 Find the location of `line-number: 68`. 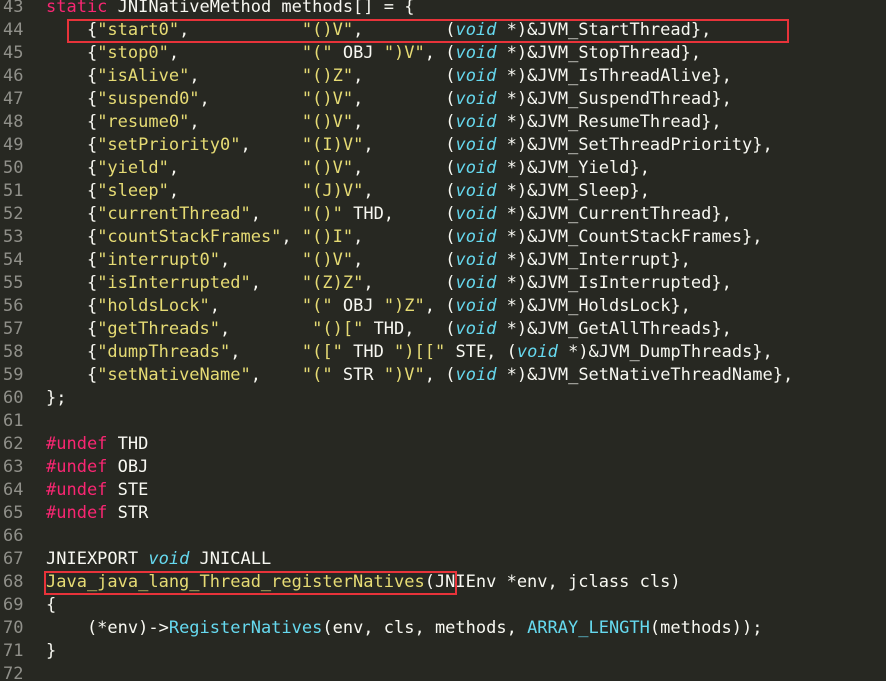

line-number: 68 is located at coordinates (13, 582).